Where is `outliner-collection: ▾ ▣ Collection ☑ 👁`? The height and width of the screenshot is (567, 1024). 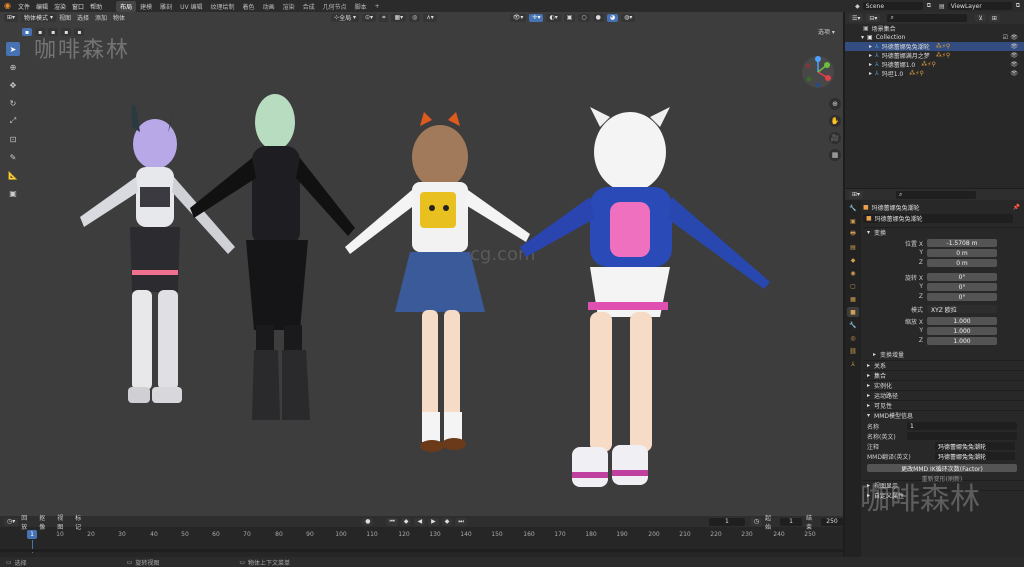 outliner-collection: ▾ ▣ Collection ☑ 👁 is located at coordinates (934, 37).